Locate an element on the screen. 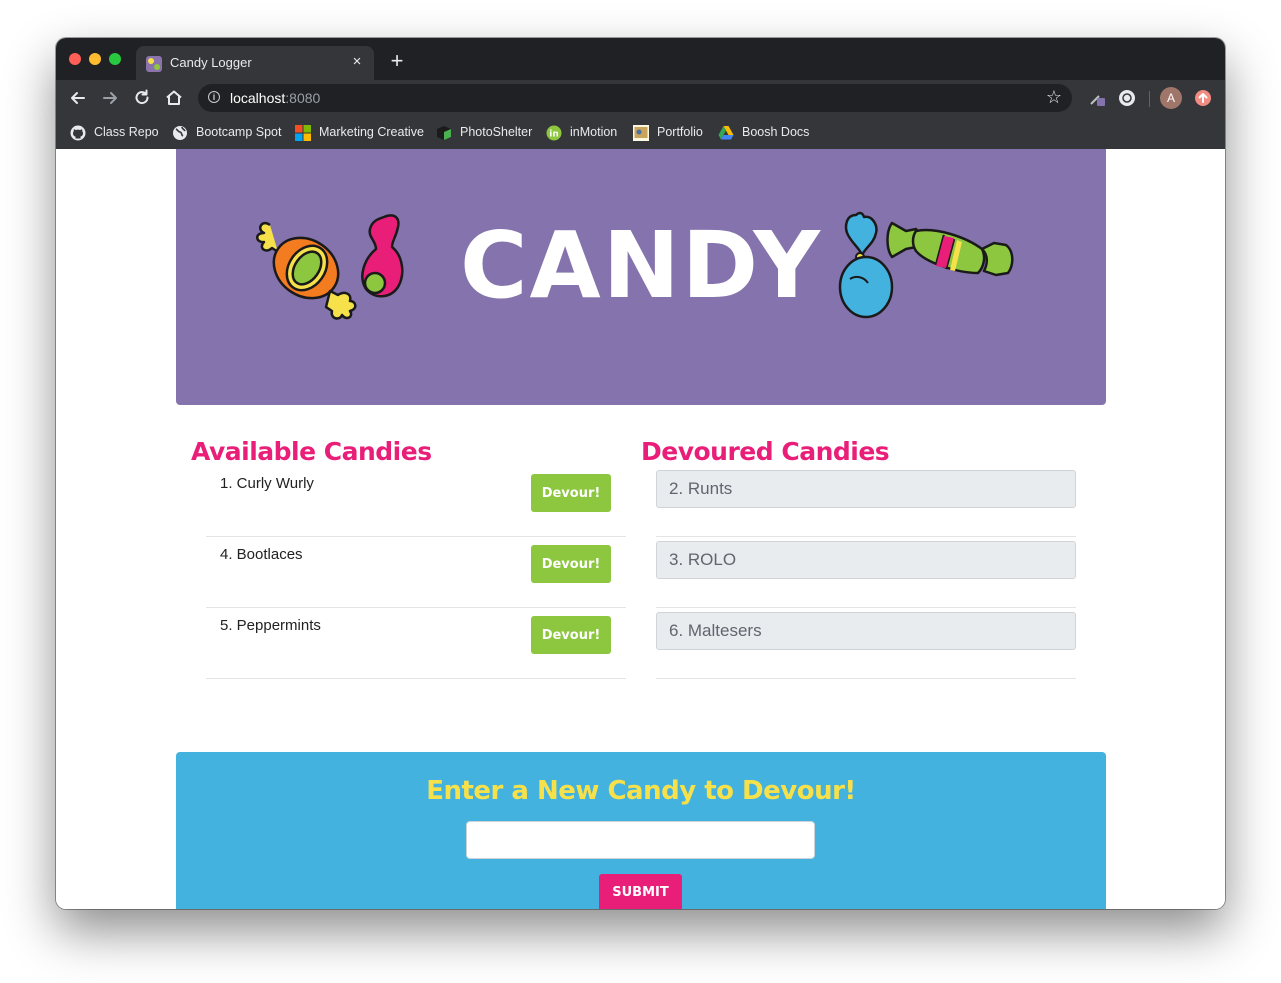 The width and height of the screenshot is (1281, 983). home-icon is located at coordinates (174, 98).